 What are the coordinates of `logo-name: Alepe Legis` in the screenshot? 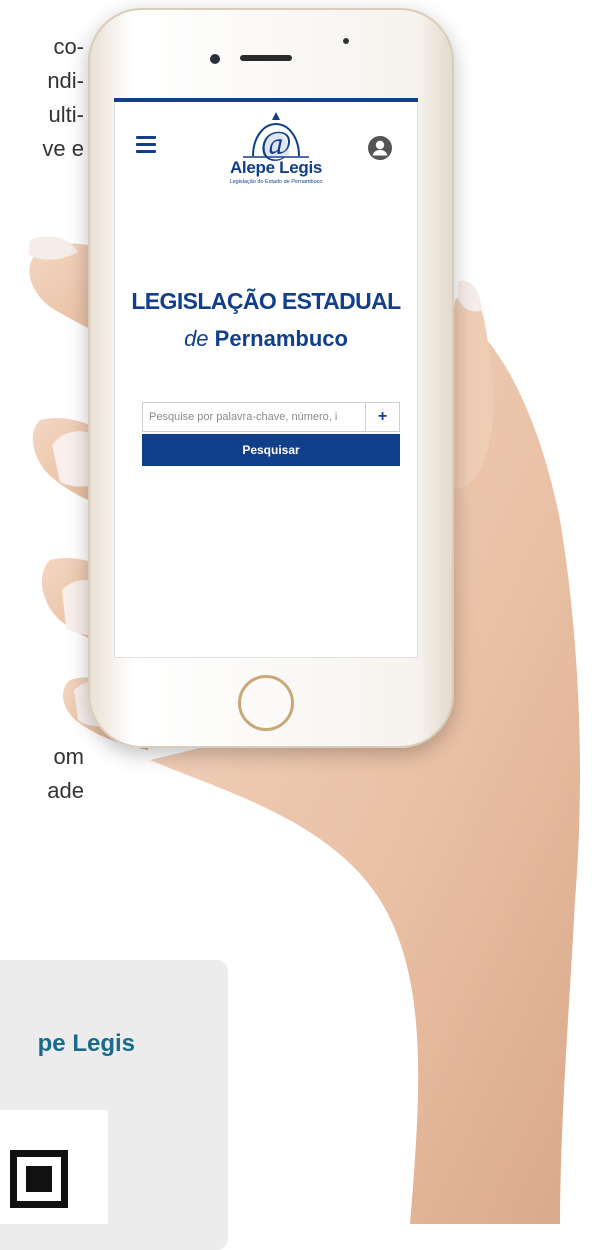 It's located at (276, 168).